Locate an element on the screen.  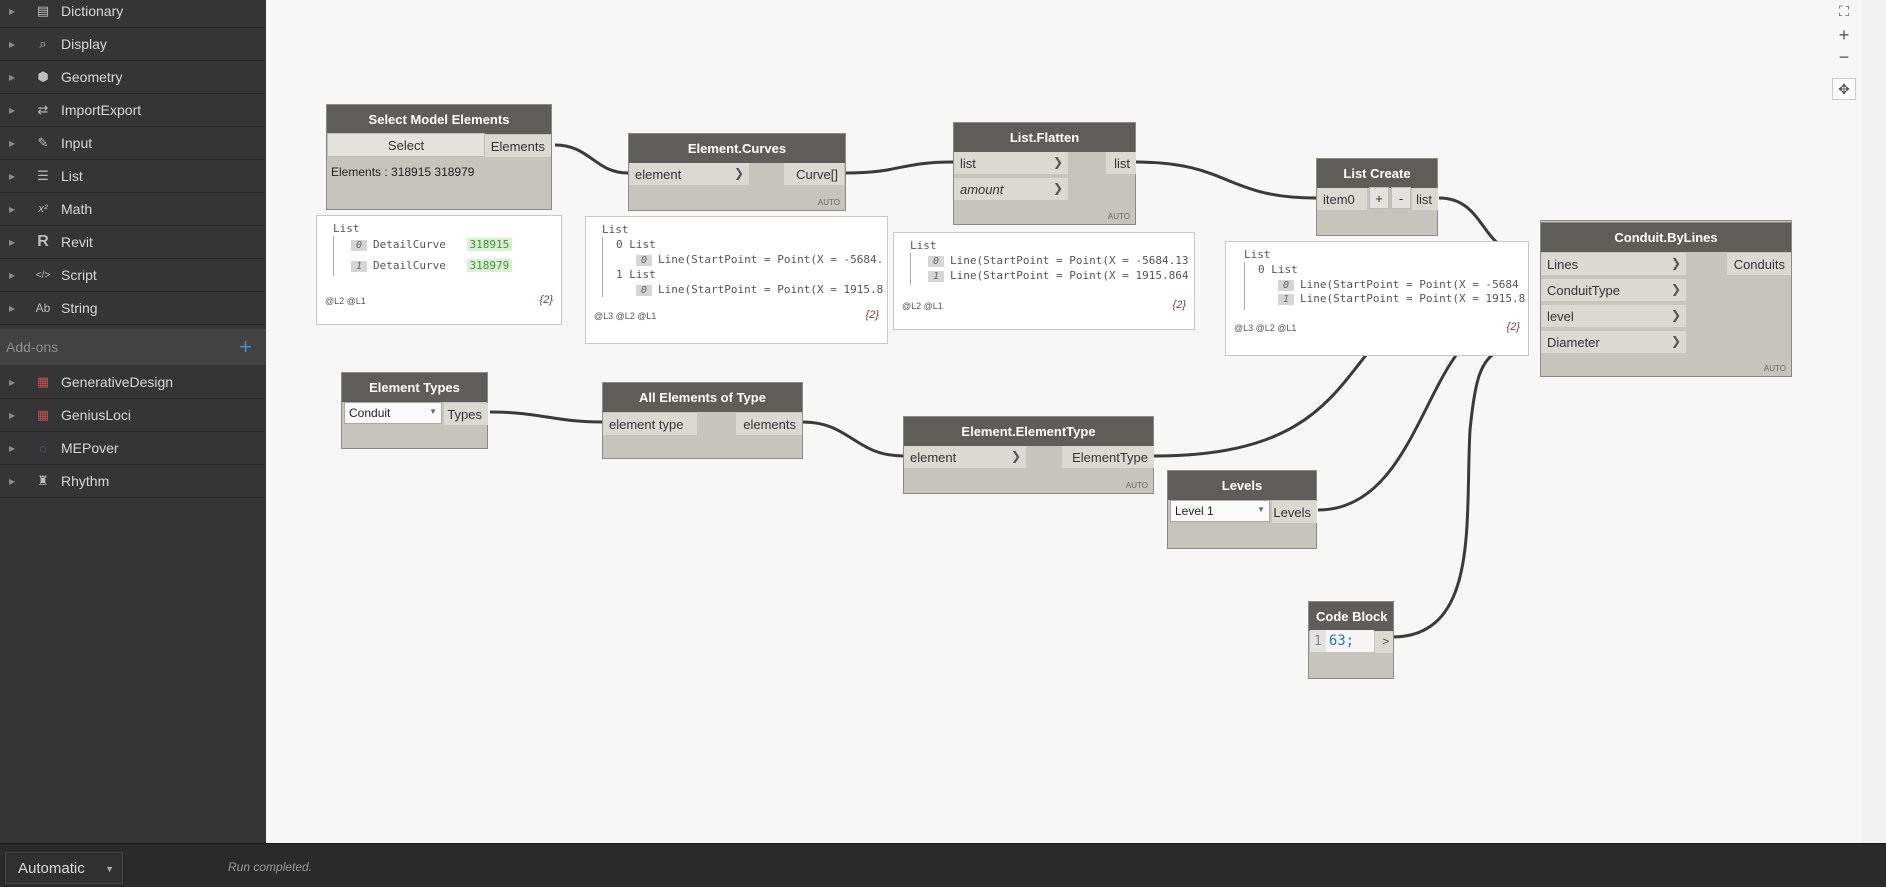
mepover-icon: ◌ is located at coordinates (43, 448).